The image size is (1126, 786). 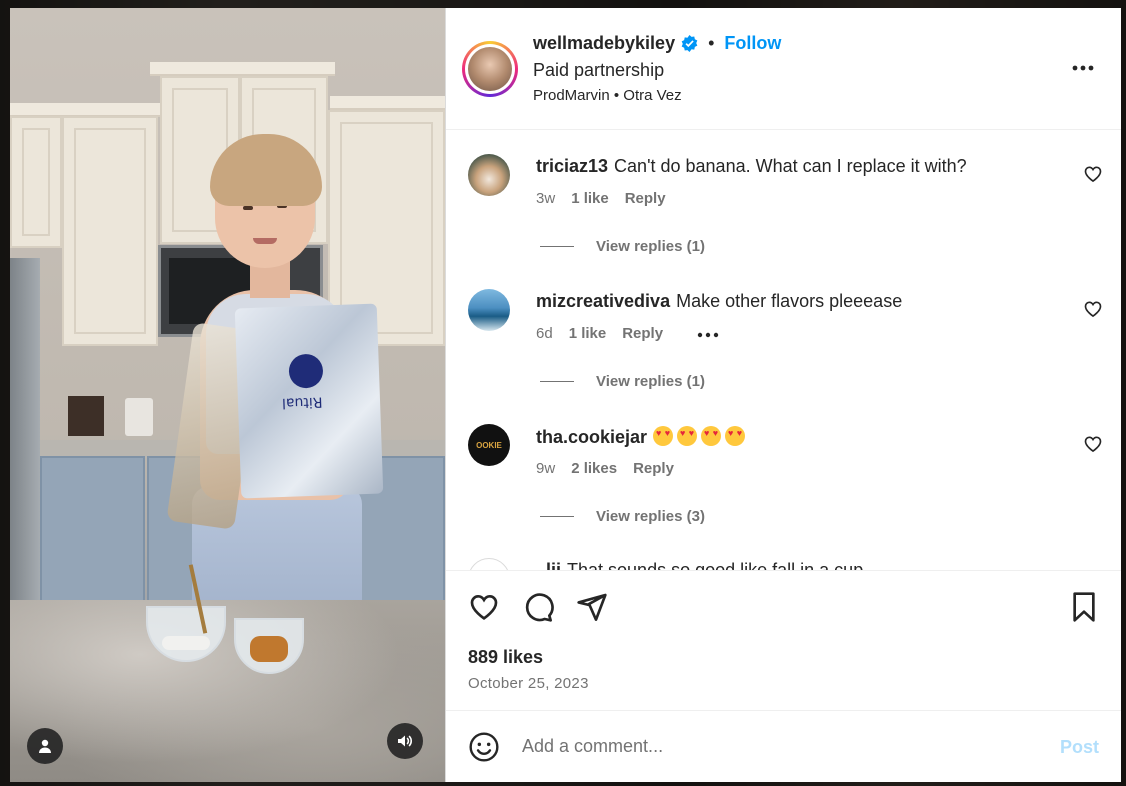 What do you see at coordinates (490, 69) in the screenshot?
I see `author-avatar` at bounding box center [490, 69].